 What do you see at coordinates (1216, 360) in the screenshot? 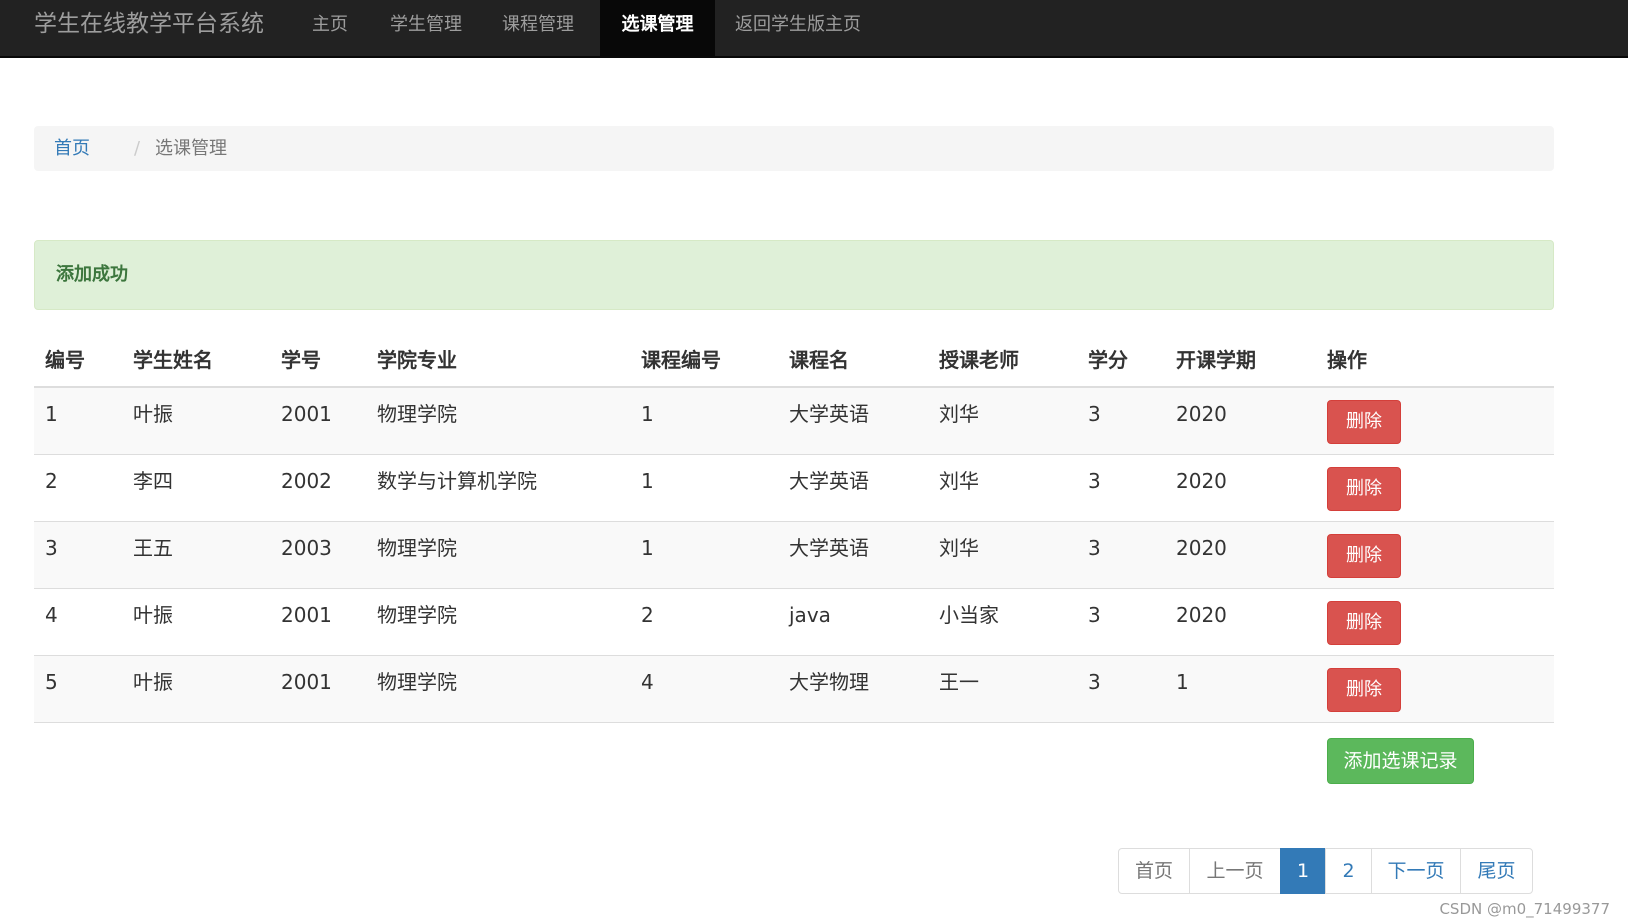
I see `column-header-semester: 开课学期` at bounding box center [1216, 360].